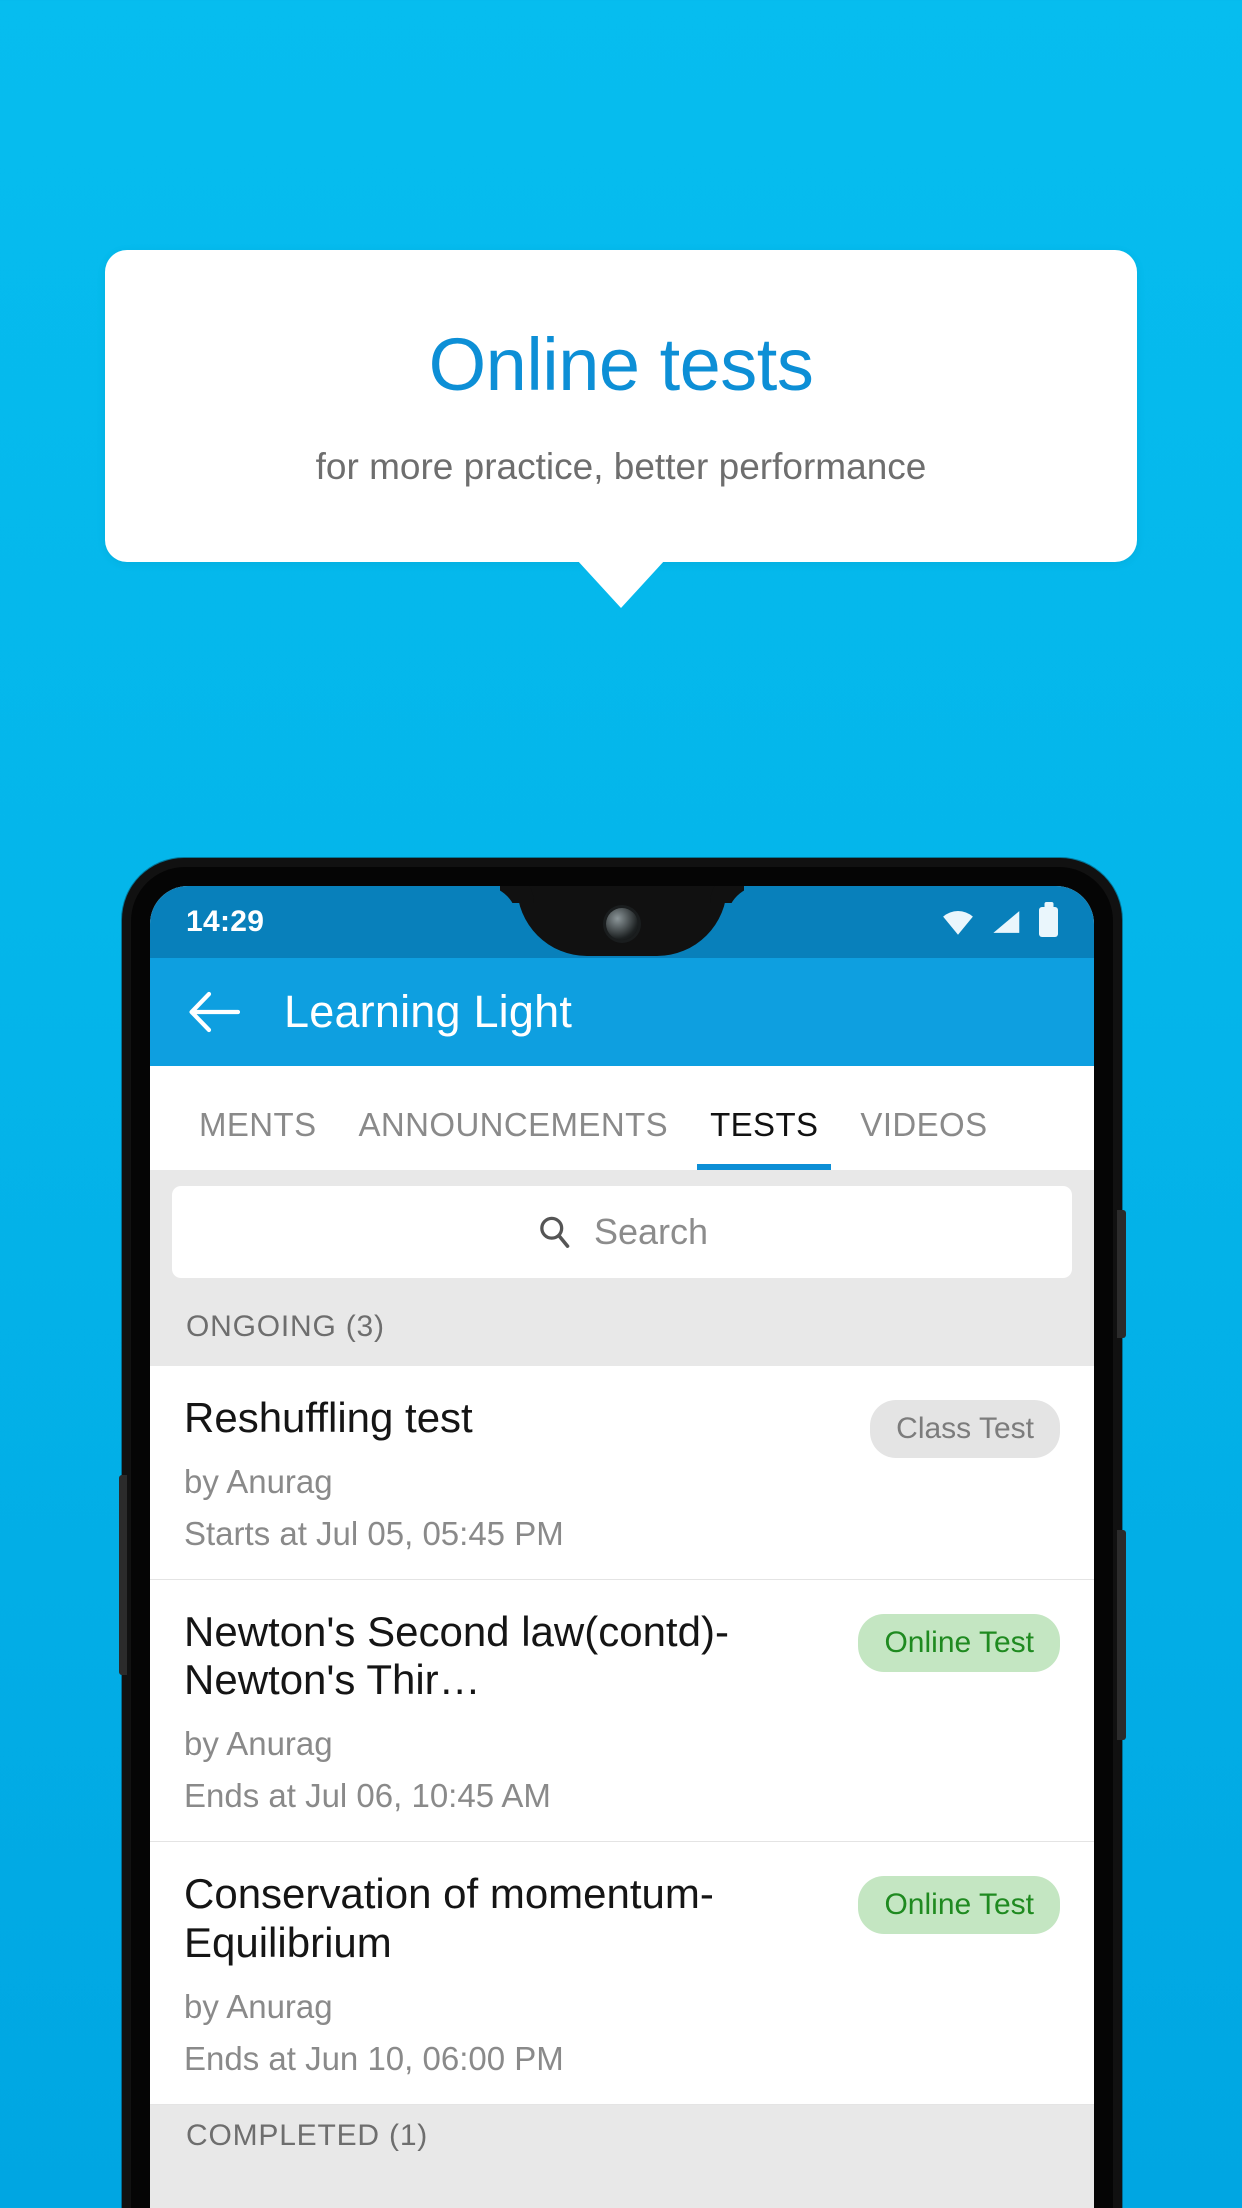 This screenshot has height=2208, width=1242. Describe the element at coordinates (622, 2139) in the screenshot. I see `section-header-completed: COMPLETED (1)` at that location.